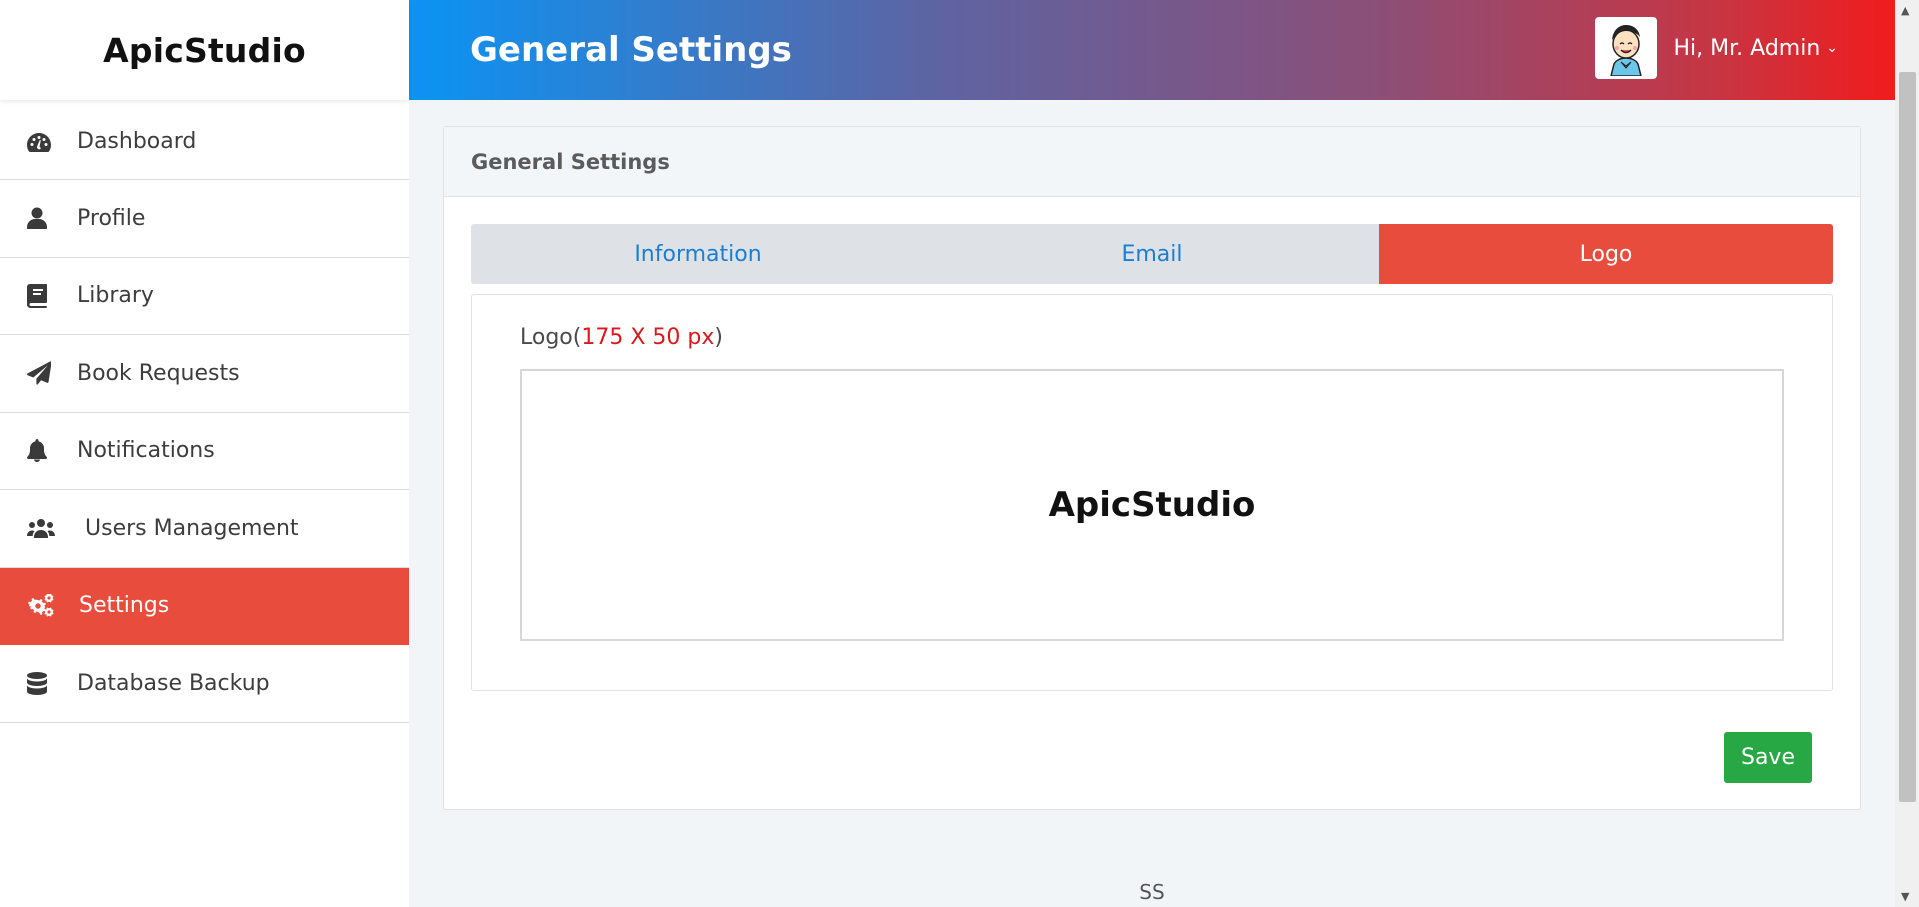  What do you see at coordinates (158, 373) in the screenshot?
I see `sidebar-item-label: Book Requests` at bounding box center [158, 373].